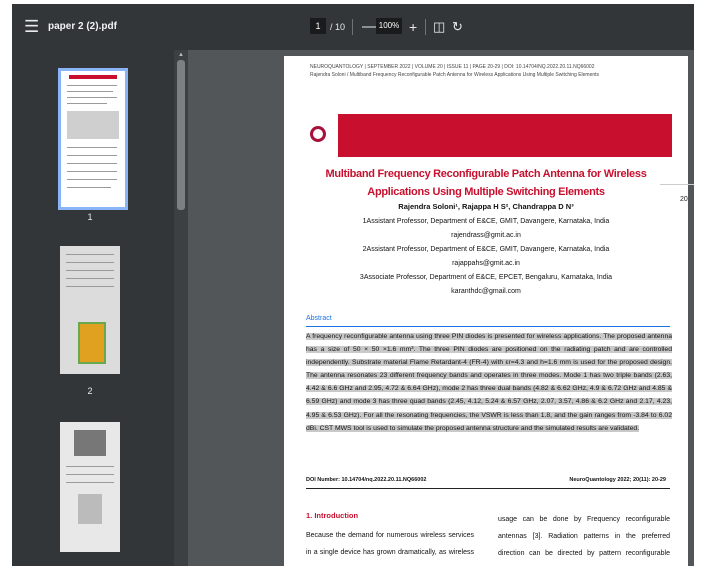 This screenshot has height=571, width=705. Describe the element at coordinates (31, 27) in the screenshot. I see `menu-icon: ☰` at that location.